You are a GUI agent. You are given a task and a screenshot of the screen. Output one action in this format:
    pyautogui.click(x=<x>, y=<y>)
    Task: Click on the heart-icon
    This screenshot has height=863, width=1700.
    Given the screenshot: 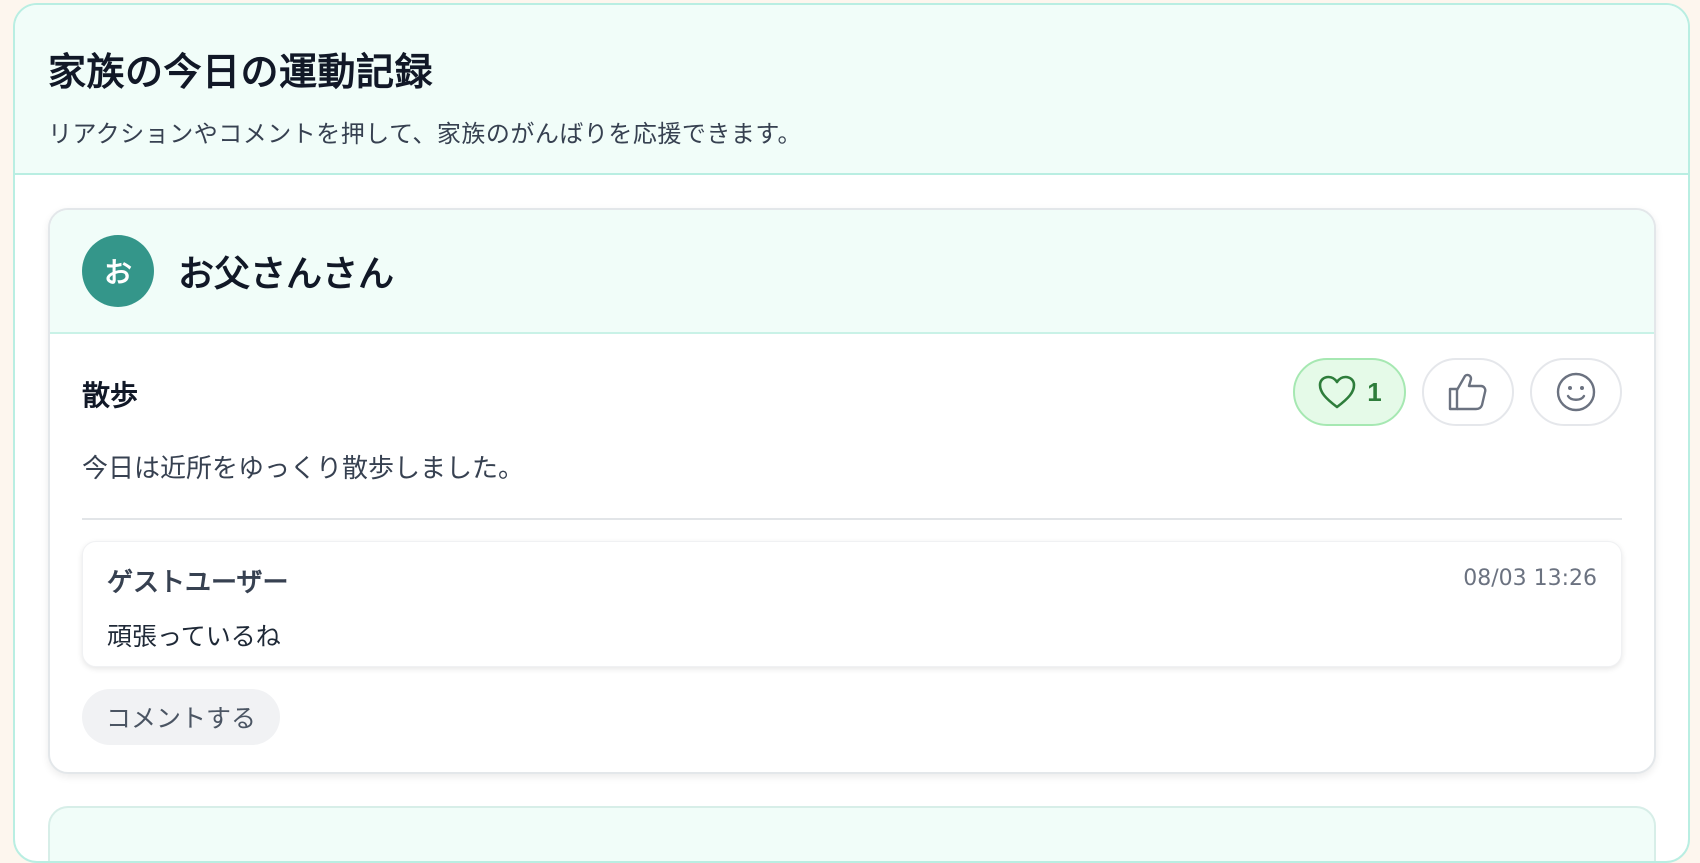 What is the action you would take?
    pyautogui.click(x=1337, y=392)
    